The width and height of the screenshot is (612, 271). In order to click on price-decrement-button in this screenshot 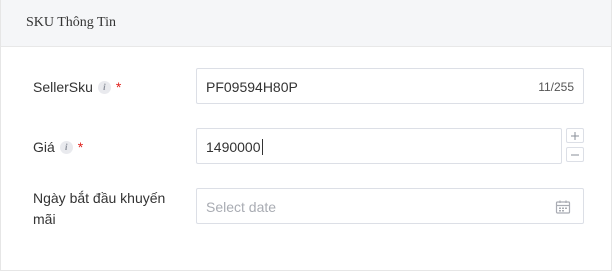, I will do `click(575, 154)`.